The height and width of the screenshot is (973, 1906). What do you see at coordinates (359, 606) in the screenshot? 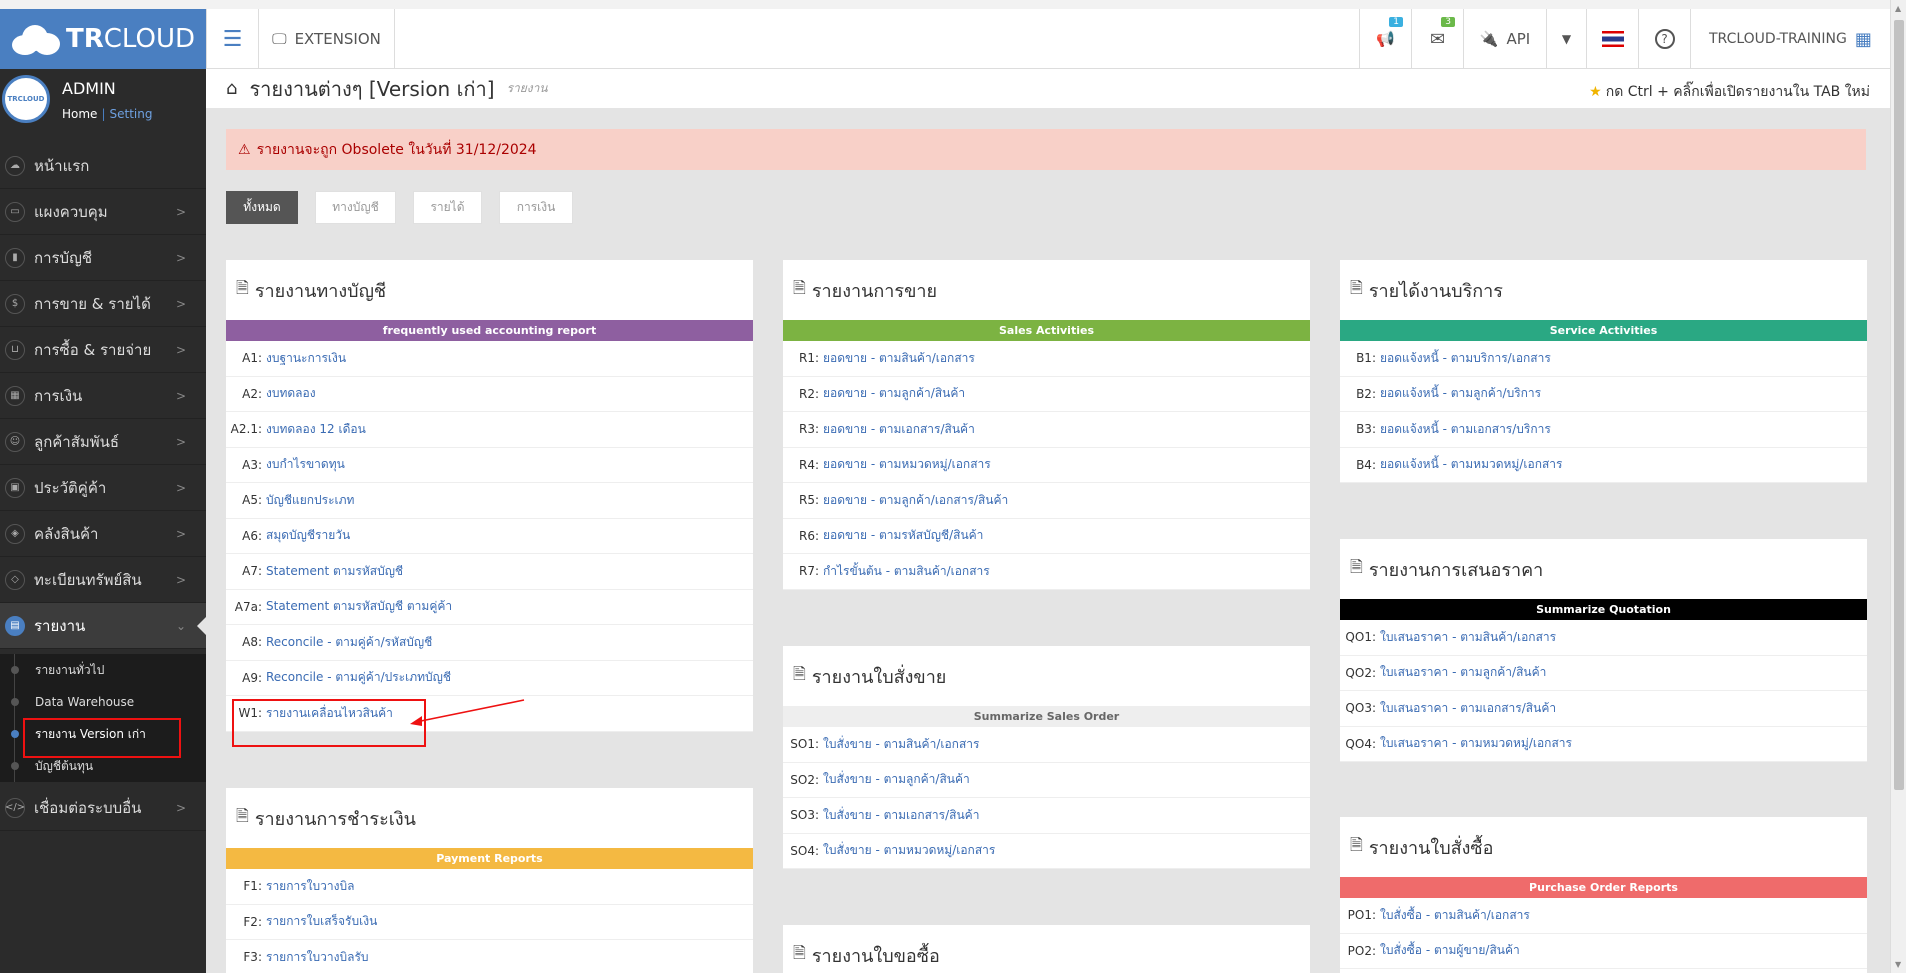
I see `report-link: Statement ตามรหัสบัญชี ตามคู่ค้า` at bounding box center [359, 606].